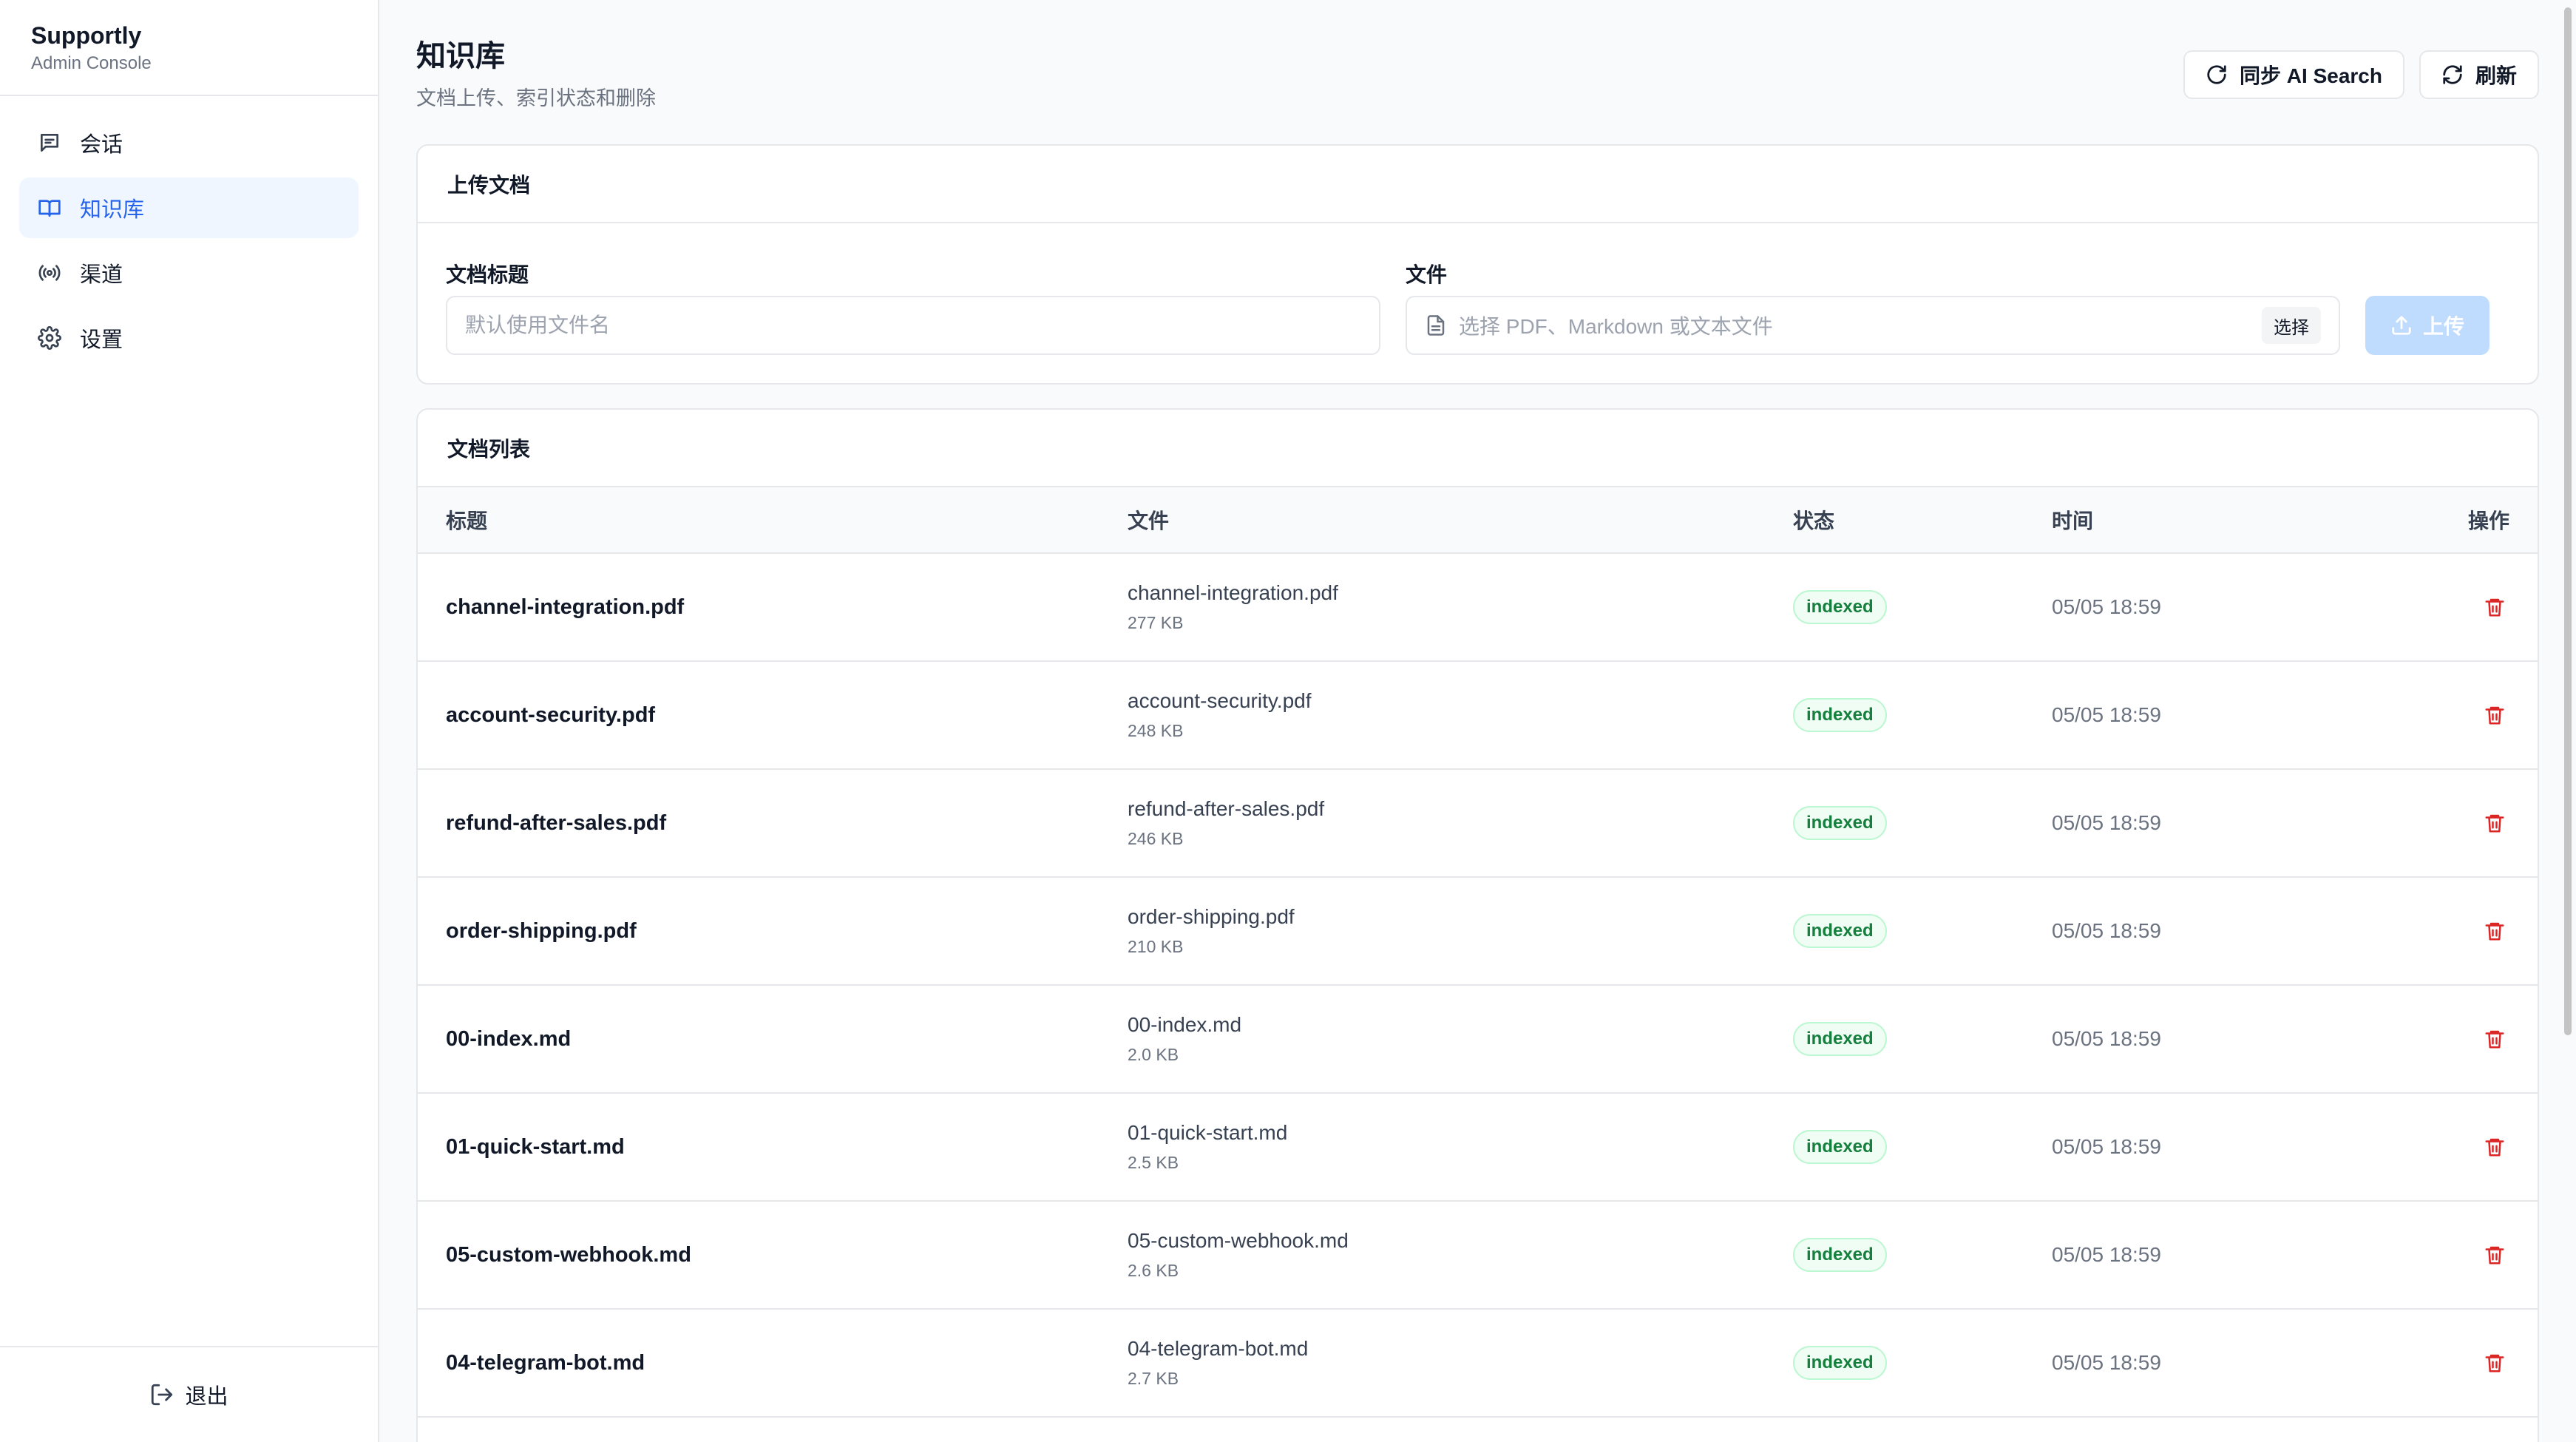 This screenshot has height=1442, width=2576. Describe the element at coordinates (545, 1362) in the screenshot. I see `row-title: 04-telegram-bot.md` at that location.